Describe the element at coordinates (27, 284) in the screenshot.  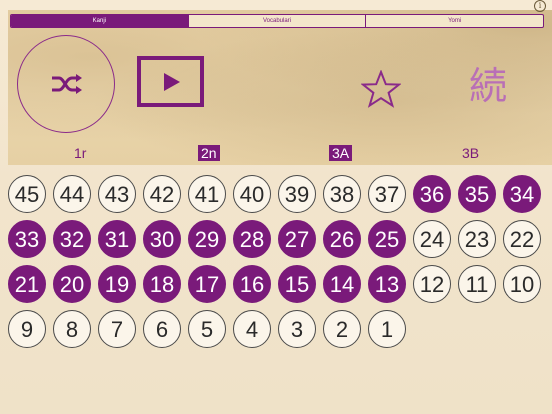
I see `lesson-cell: 21` at that location.